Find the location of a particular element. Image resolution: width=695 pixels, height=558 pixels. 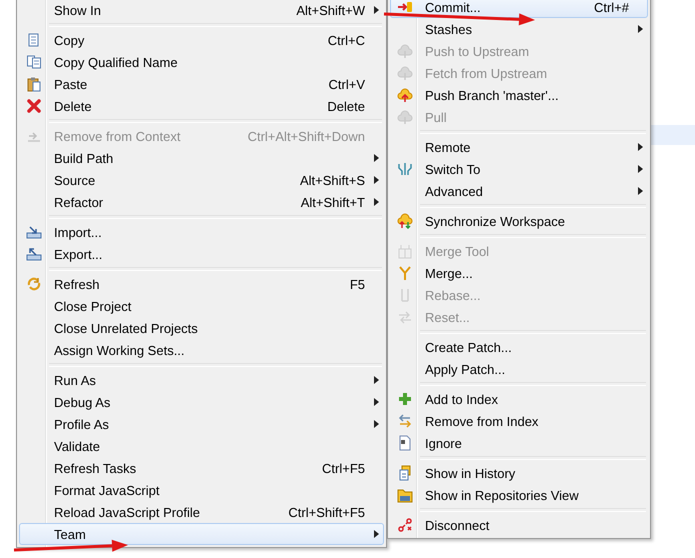

menu-item: Paste Ctrl+V is located at coordinates (201, 84).